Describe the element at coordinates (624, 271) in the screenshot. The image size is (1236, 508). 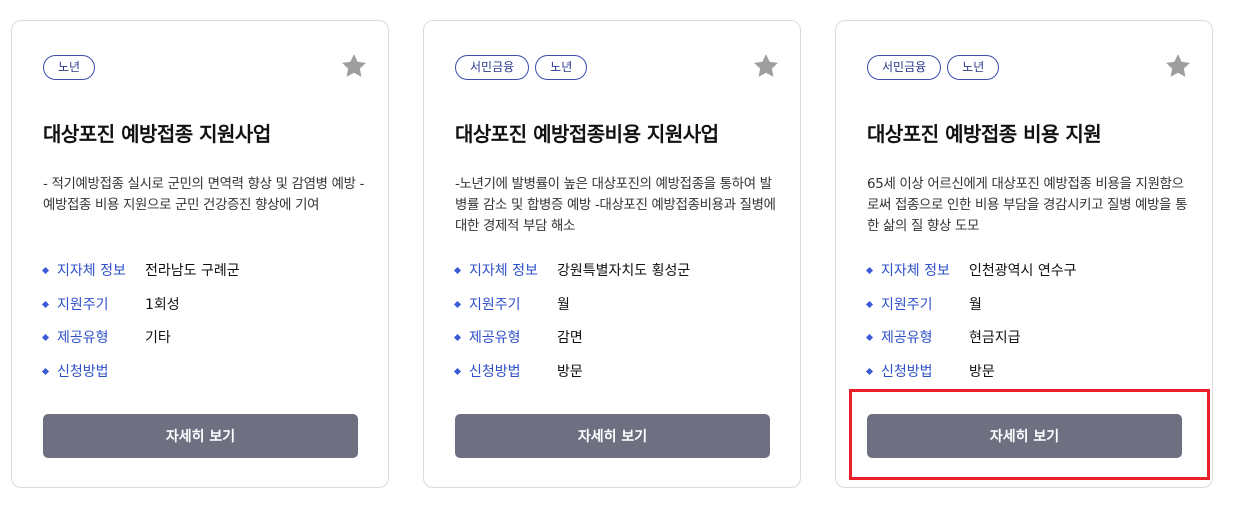
I see `info-value: 강원특별자치도 횡성군` at that location.